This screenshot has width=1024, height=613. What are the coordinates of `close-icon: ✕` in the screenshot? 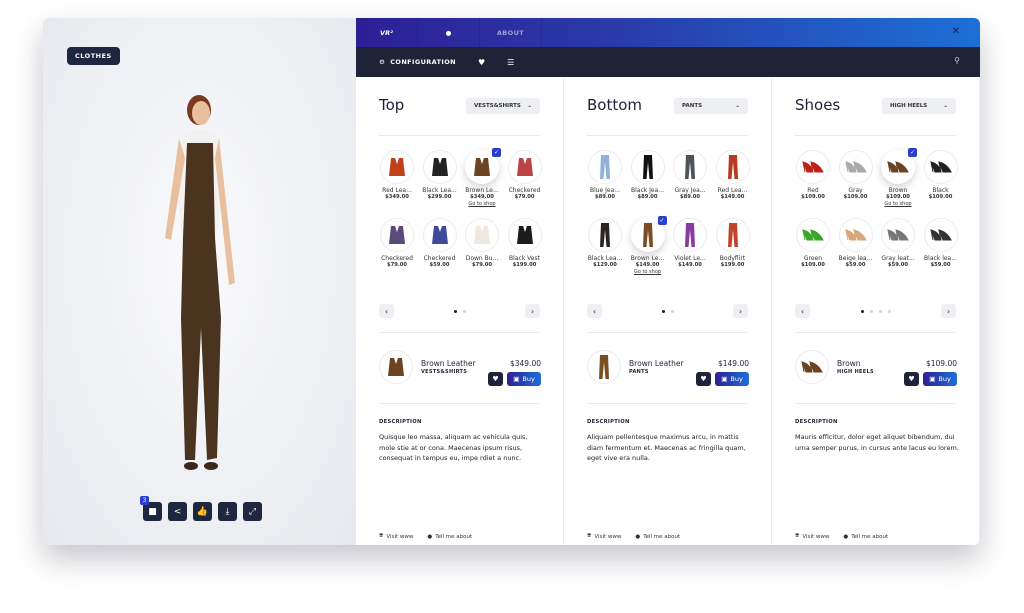 It's located at (956, 31).